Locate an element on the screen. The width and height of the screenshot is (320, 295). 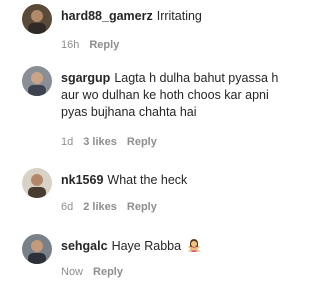
comment-meta: Now Reply is located at coordinates (97, 272).